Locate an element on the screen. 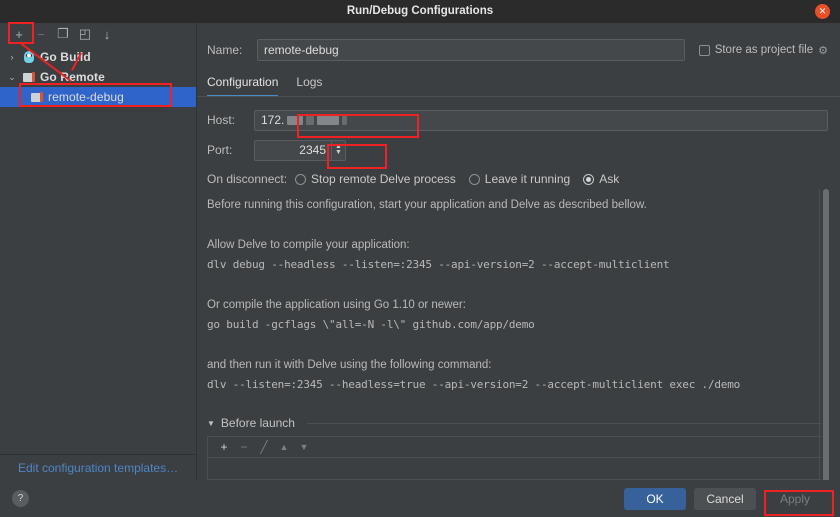  help-icon: ? is located at coordinates (20, 498).